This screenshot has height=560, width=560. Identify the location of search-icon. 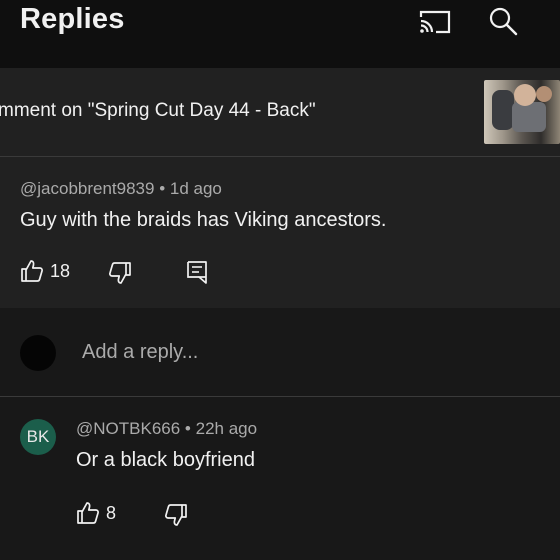
(503, 21).